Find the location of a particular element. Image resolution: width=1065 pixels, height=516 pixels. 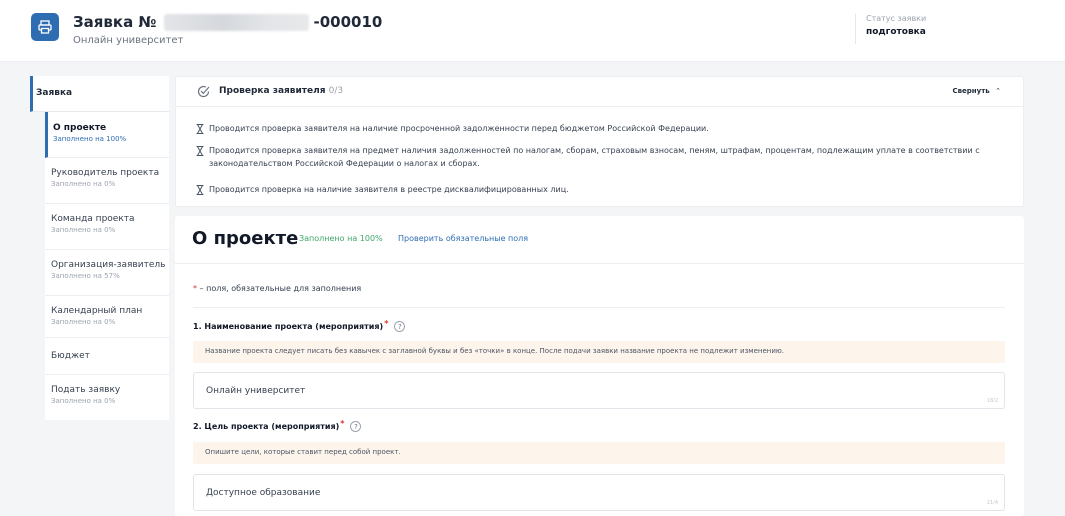

check-panel-title-text: Проверка заявителя is located at coordinates (272, 91).